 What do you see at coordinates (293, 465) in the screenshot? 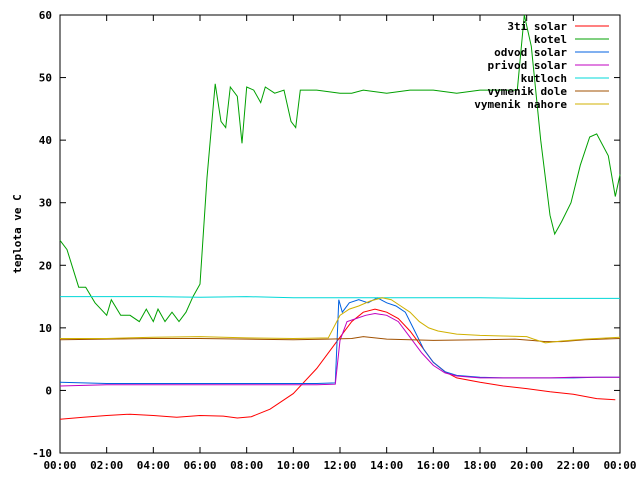
I see `x-tick-label: 10:00` at bounding box center [293, 465].